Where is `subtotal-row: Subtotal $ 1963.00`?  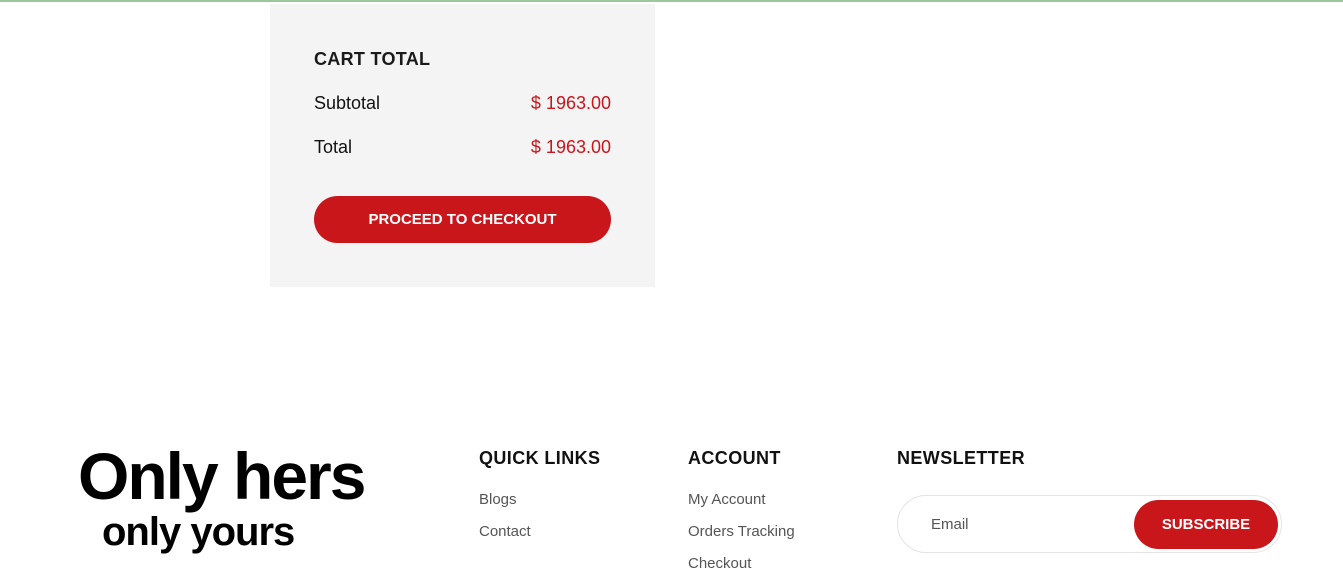 subtotal-row: Subtotal $ 1963.00 is located at coordinates (462, 103).